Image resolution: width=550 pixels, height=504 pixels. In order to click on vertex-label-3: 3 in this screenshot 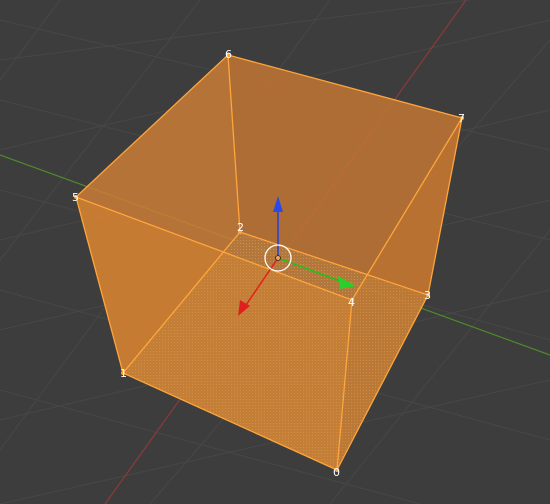, I will do `click(427, 295)`.